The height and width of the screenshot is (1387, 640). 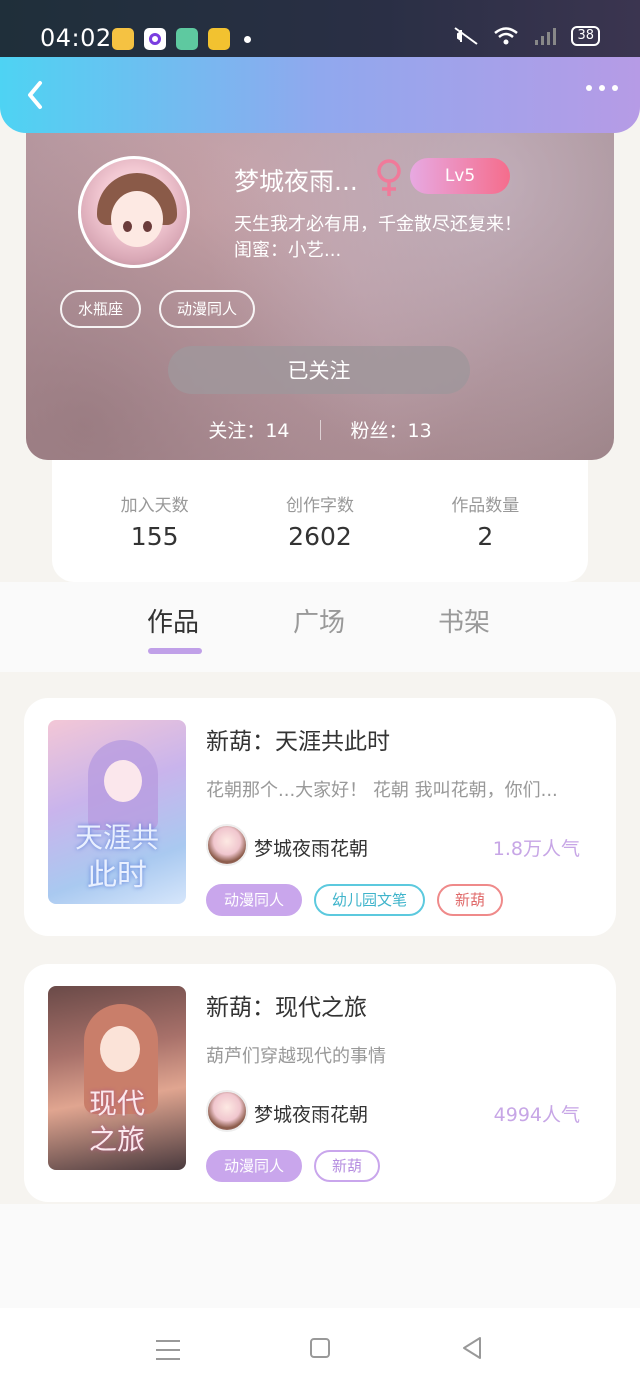 I want to click on popularity-count: 1.8万人气, so click(x=536, y=849).